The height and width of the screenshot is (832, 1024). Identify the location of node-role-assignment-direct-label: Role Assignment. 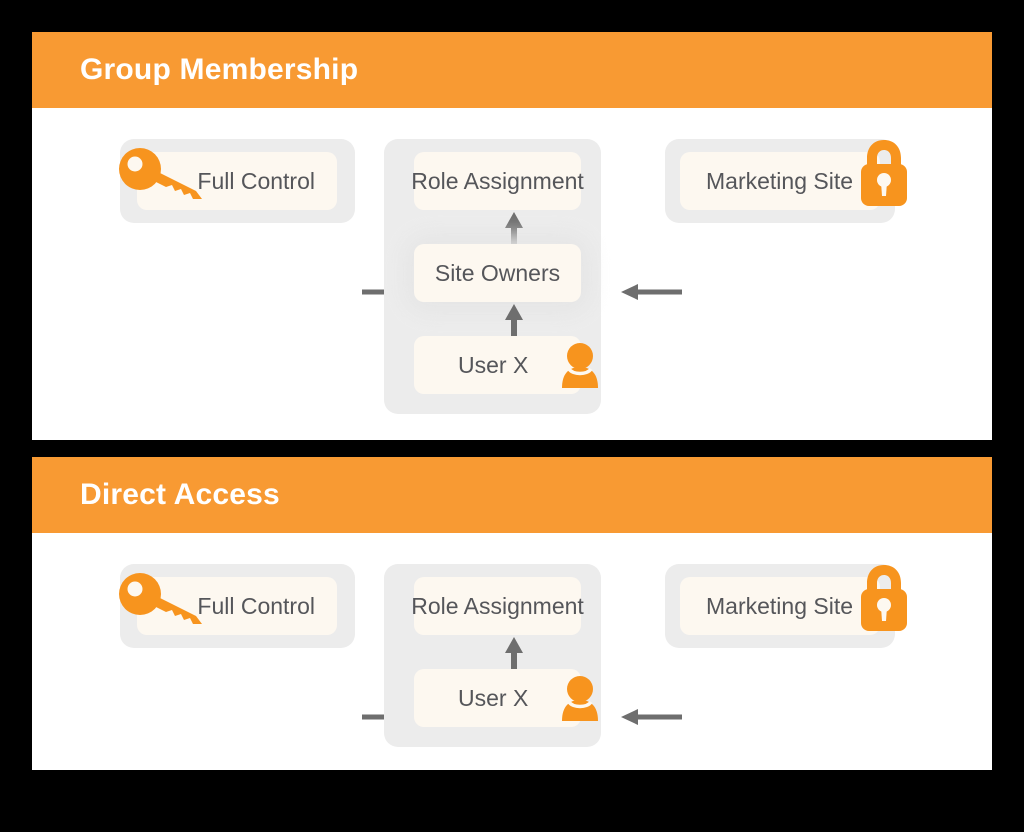
(497, 605).